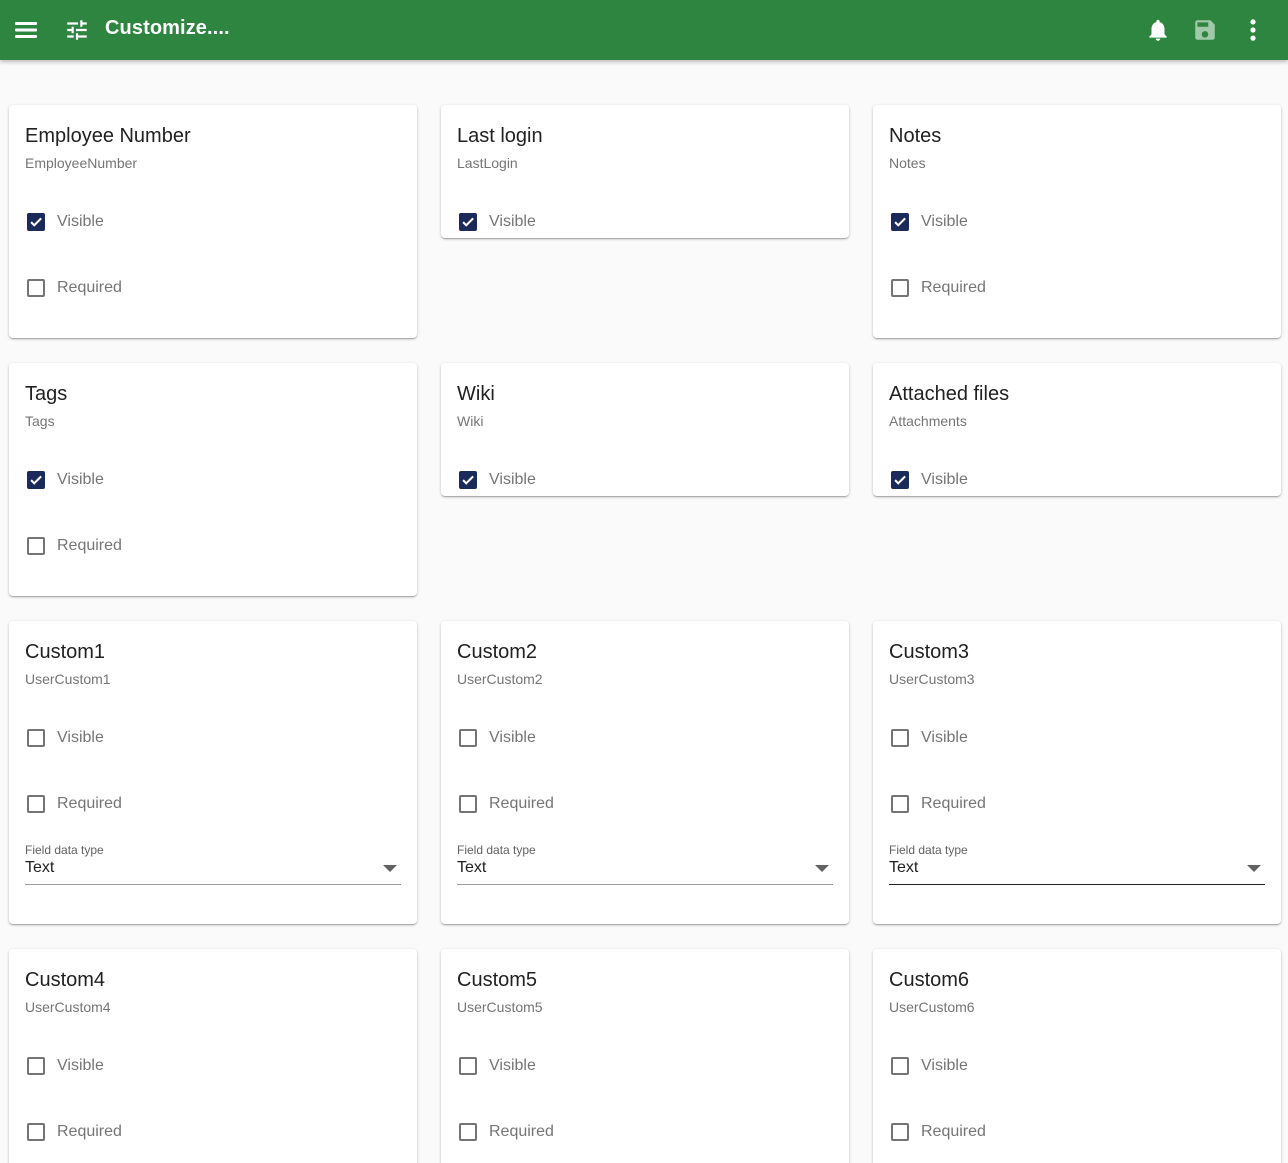 This screenshot has width=1288, height=1163. Describe the element at coordinates (1077, 429) in the screenshot. I see `field-card-attachments: Attached files Attachments Visible` at that location.